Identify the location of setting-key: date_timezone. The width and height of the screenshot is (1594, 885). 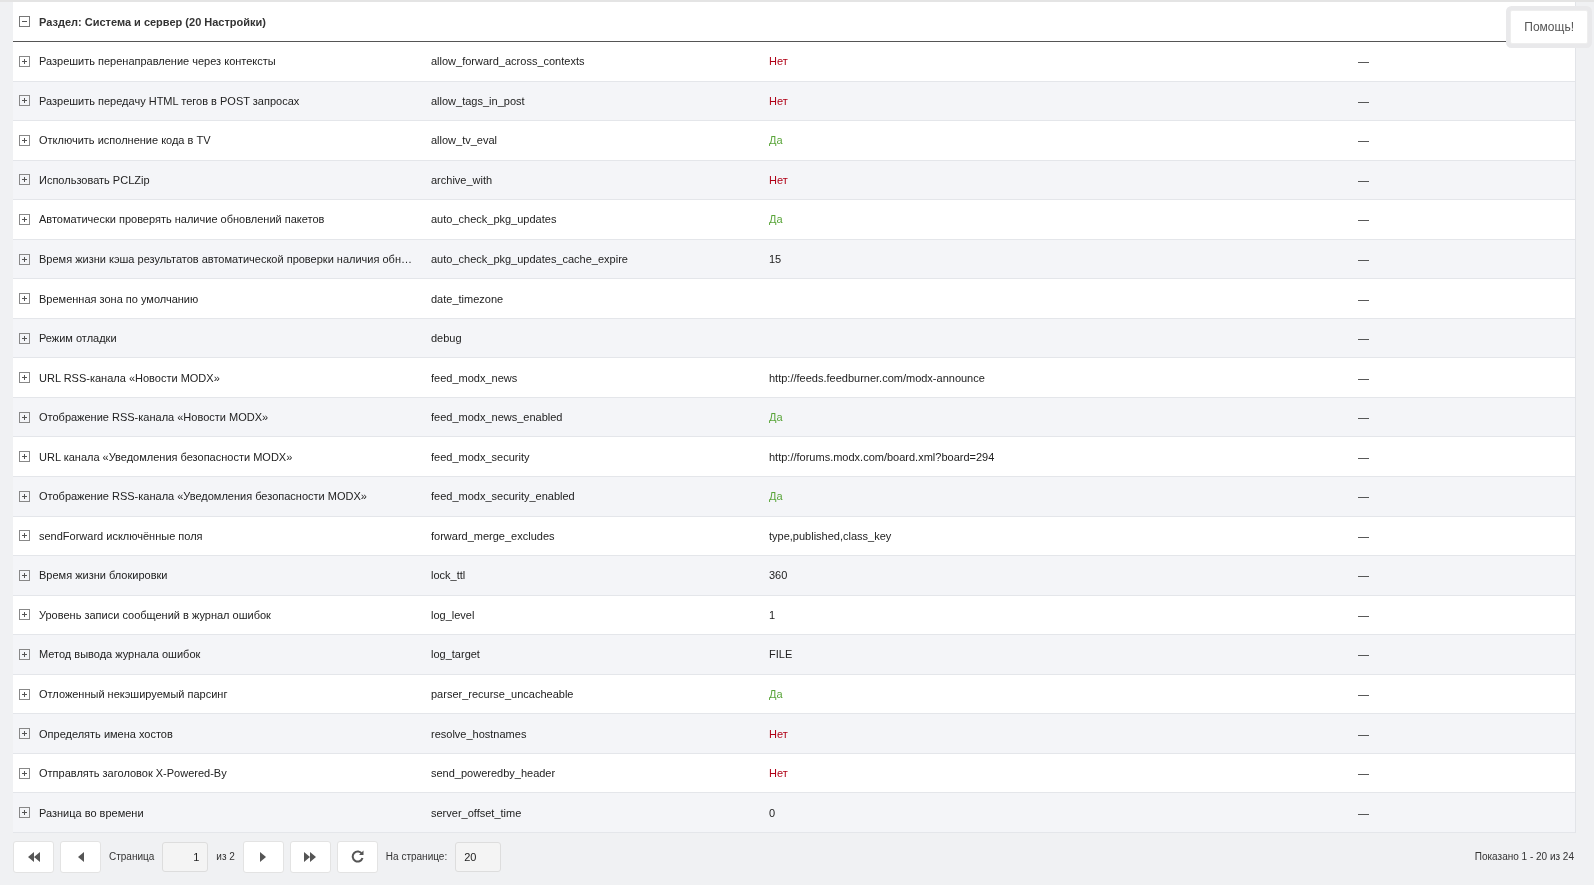
(467, 298).